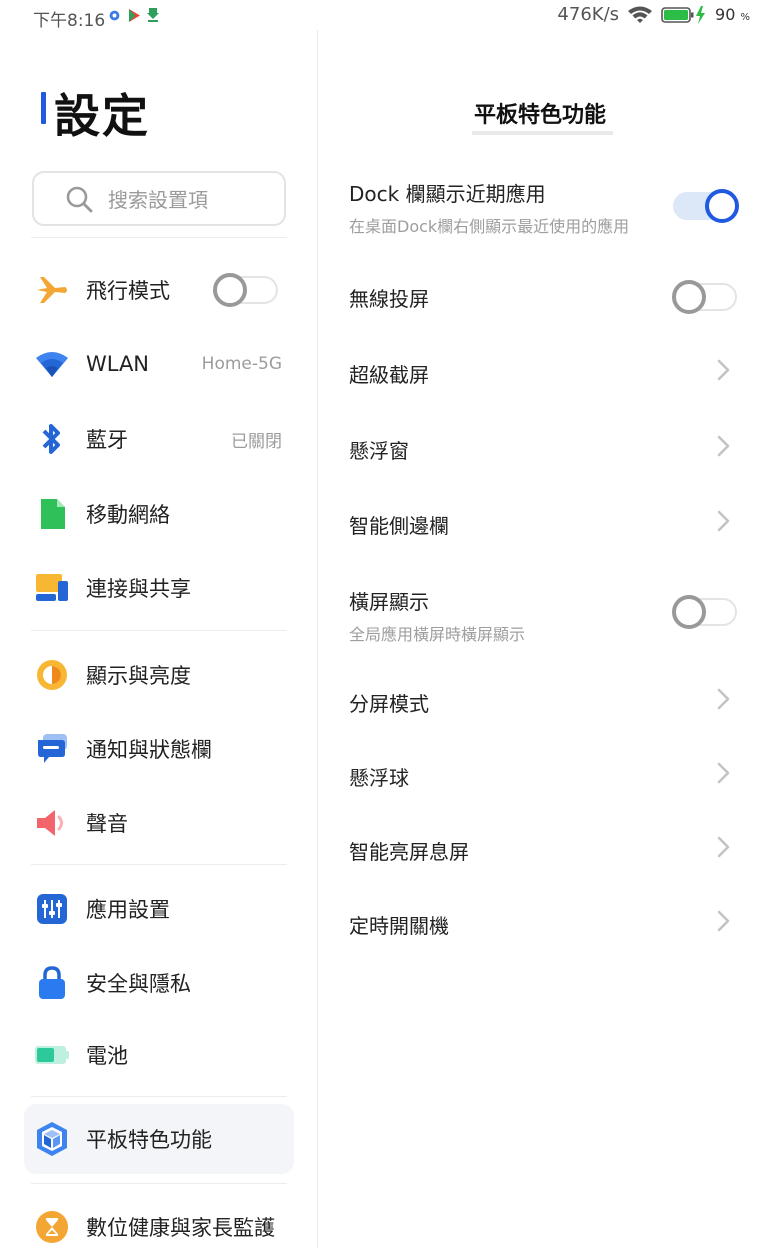 The height and width of the screenshot is (1248, 780). What do you see at coordinates (399, 926) in the screenshot?
I see `setting-label: 定時開關機` at bounding box center [399, 926].